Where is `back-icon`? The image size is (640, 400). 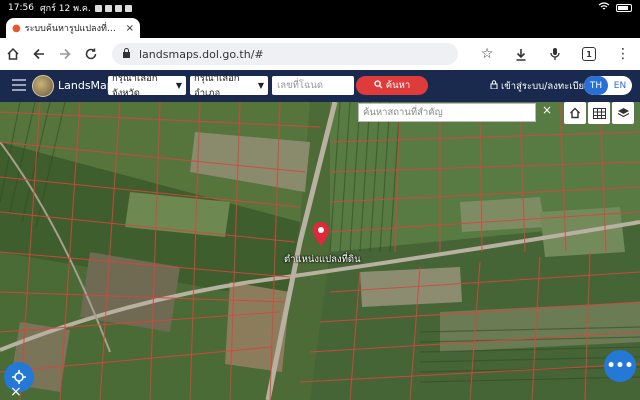 back-icon is located at coordinates (39, 54).